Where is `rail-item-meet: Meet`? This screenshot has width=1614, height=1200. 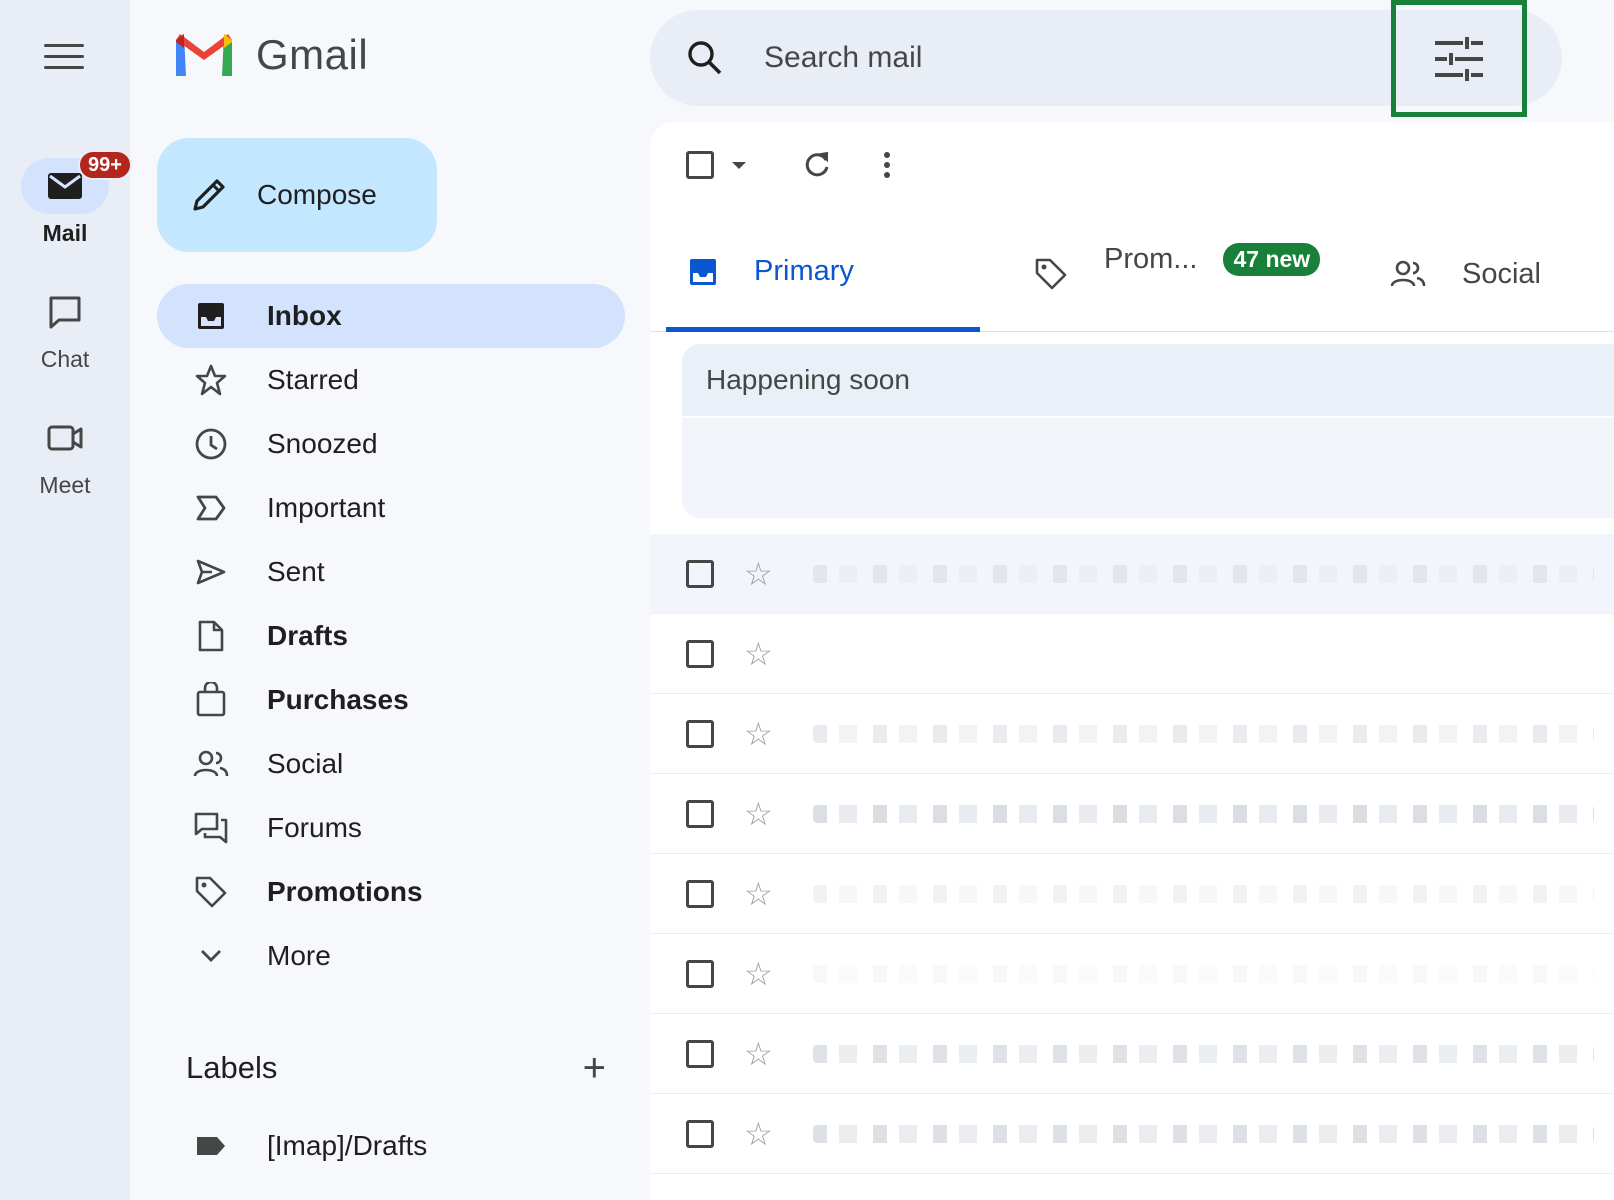
rail-item-meet: Meet is located at coordinates (65, 454).